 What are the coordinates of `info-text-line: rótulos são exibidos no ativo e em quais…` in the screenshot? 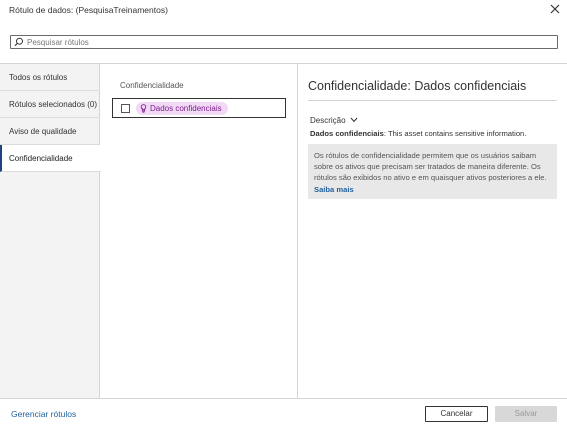 It's located at (430, 178).